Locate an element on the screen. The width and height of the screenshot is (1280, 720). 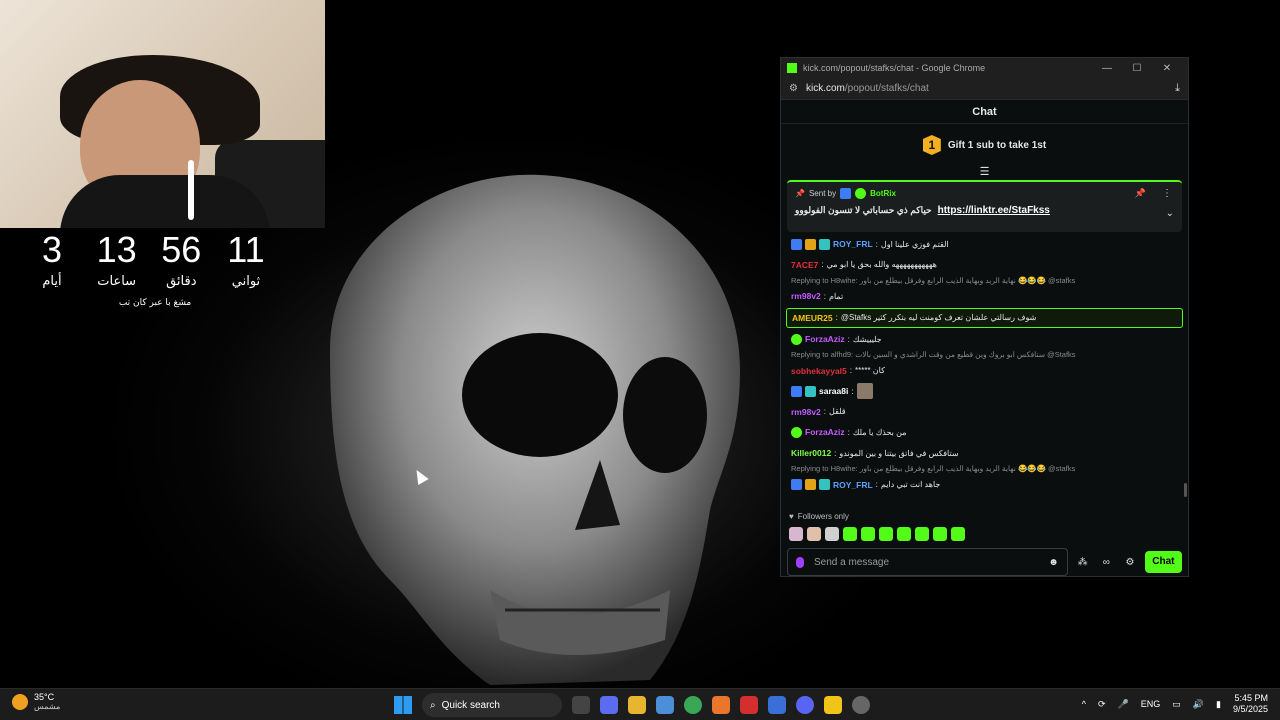
chevron-up-icon: ^ is located at coordinates (1084, 704).